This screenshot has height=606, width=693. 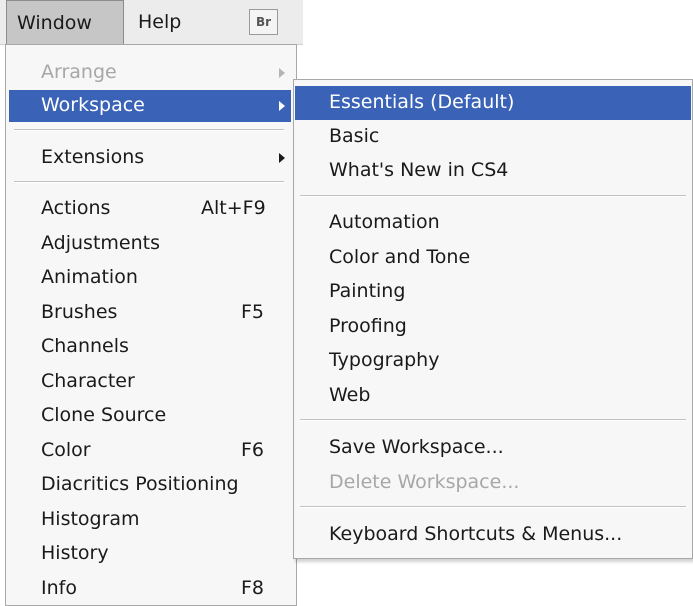 What do you see at coordinates (493, 292) in the screenshot?
I see `workspace-painting: Painting` at bounding box center [493, 292].